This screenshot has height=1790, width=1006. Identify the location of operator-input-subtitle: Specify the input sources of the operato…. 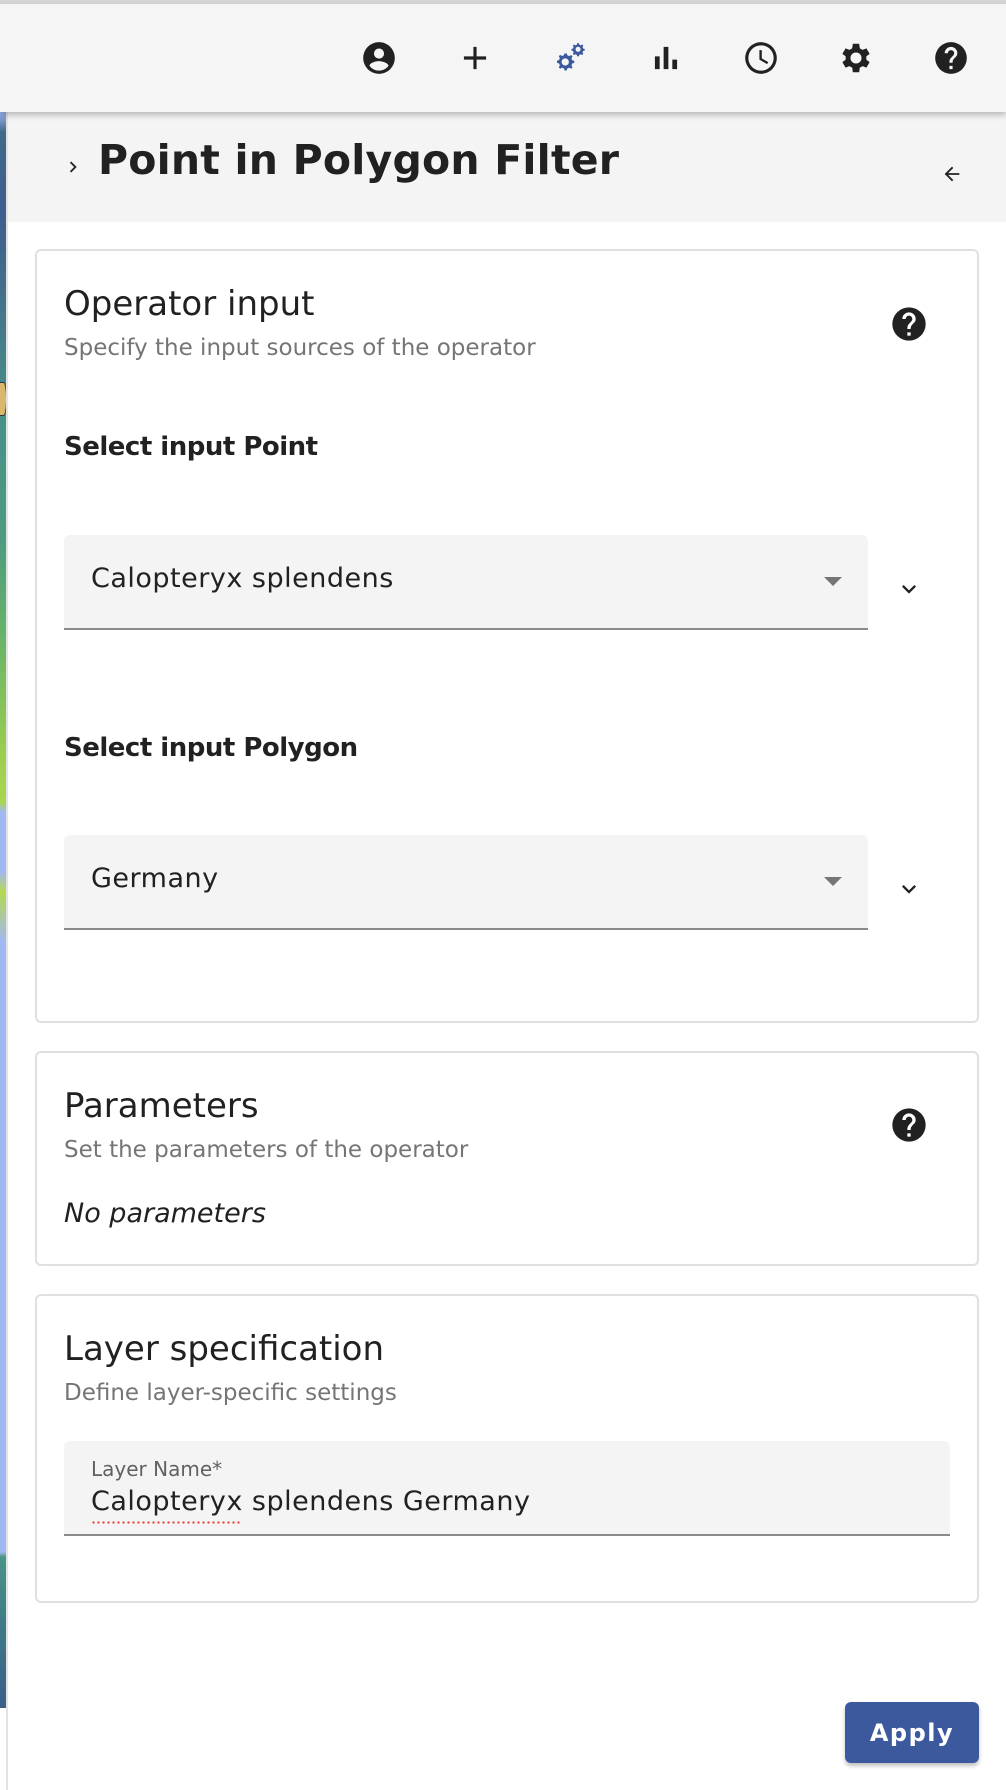
(300, 348).